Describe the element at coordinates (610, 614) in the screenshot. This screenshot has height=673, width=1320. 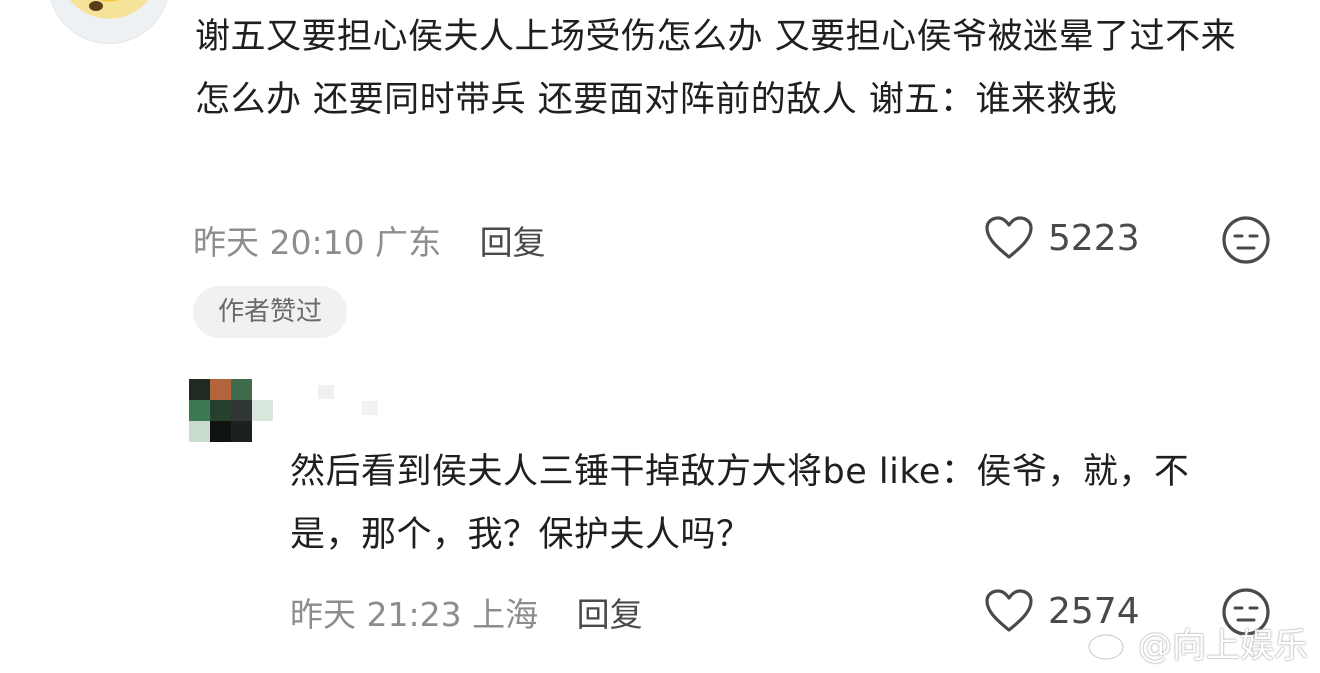
I see `comment-2-reply-button: 回复` at that location.